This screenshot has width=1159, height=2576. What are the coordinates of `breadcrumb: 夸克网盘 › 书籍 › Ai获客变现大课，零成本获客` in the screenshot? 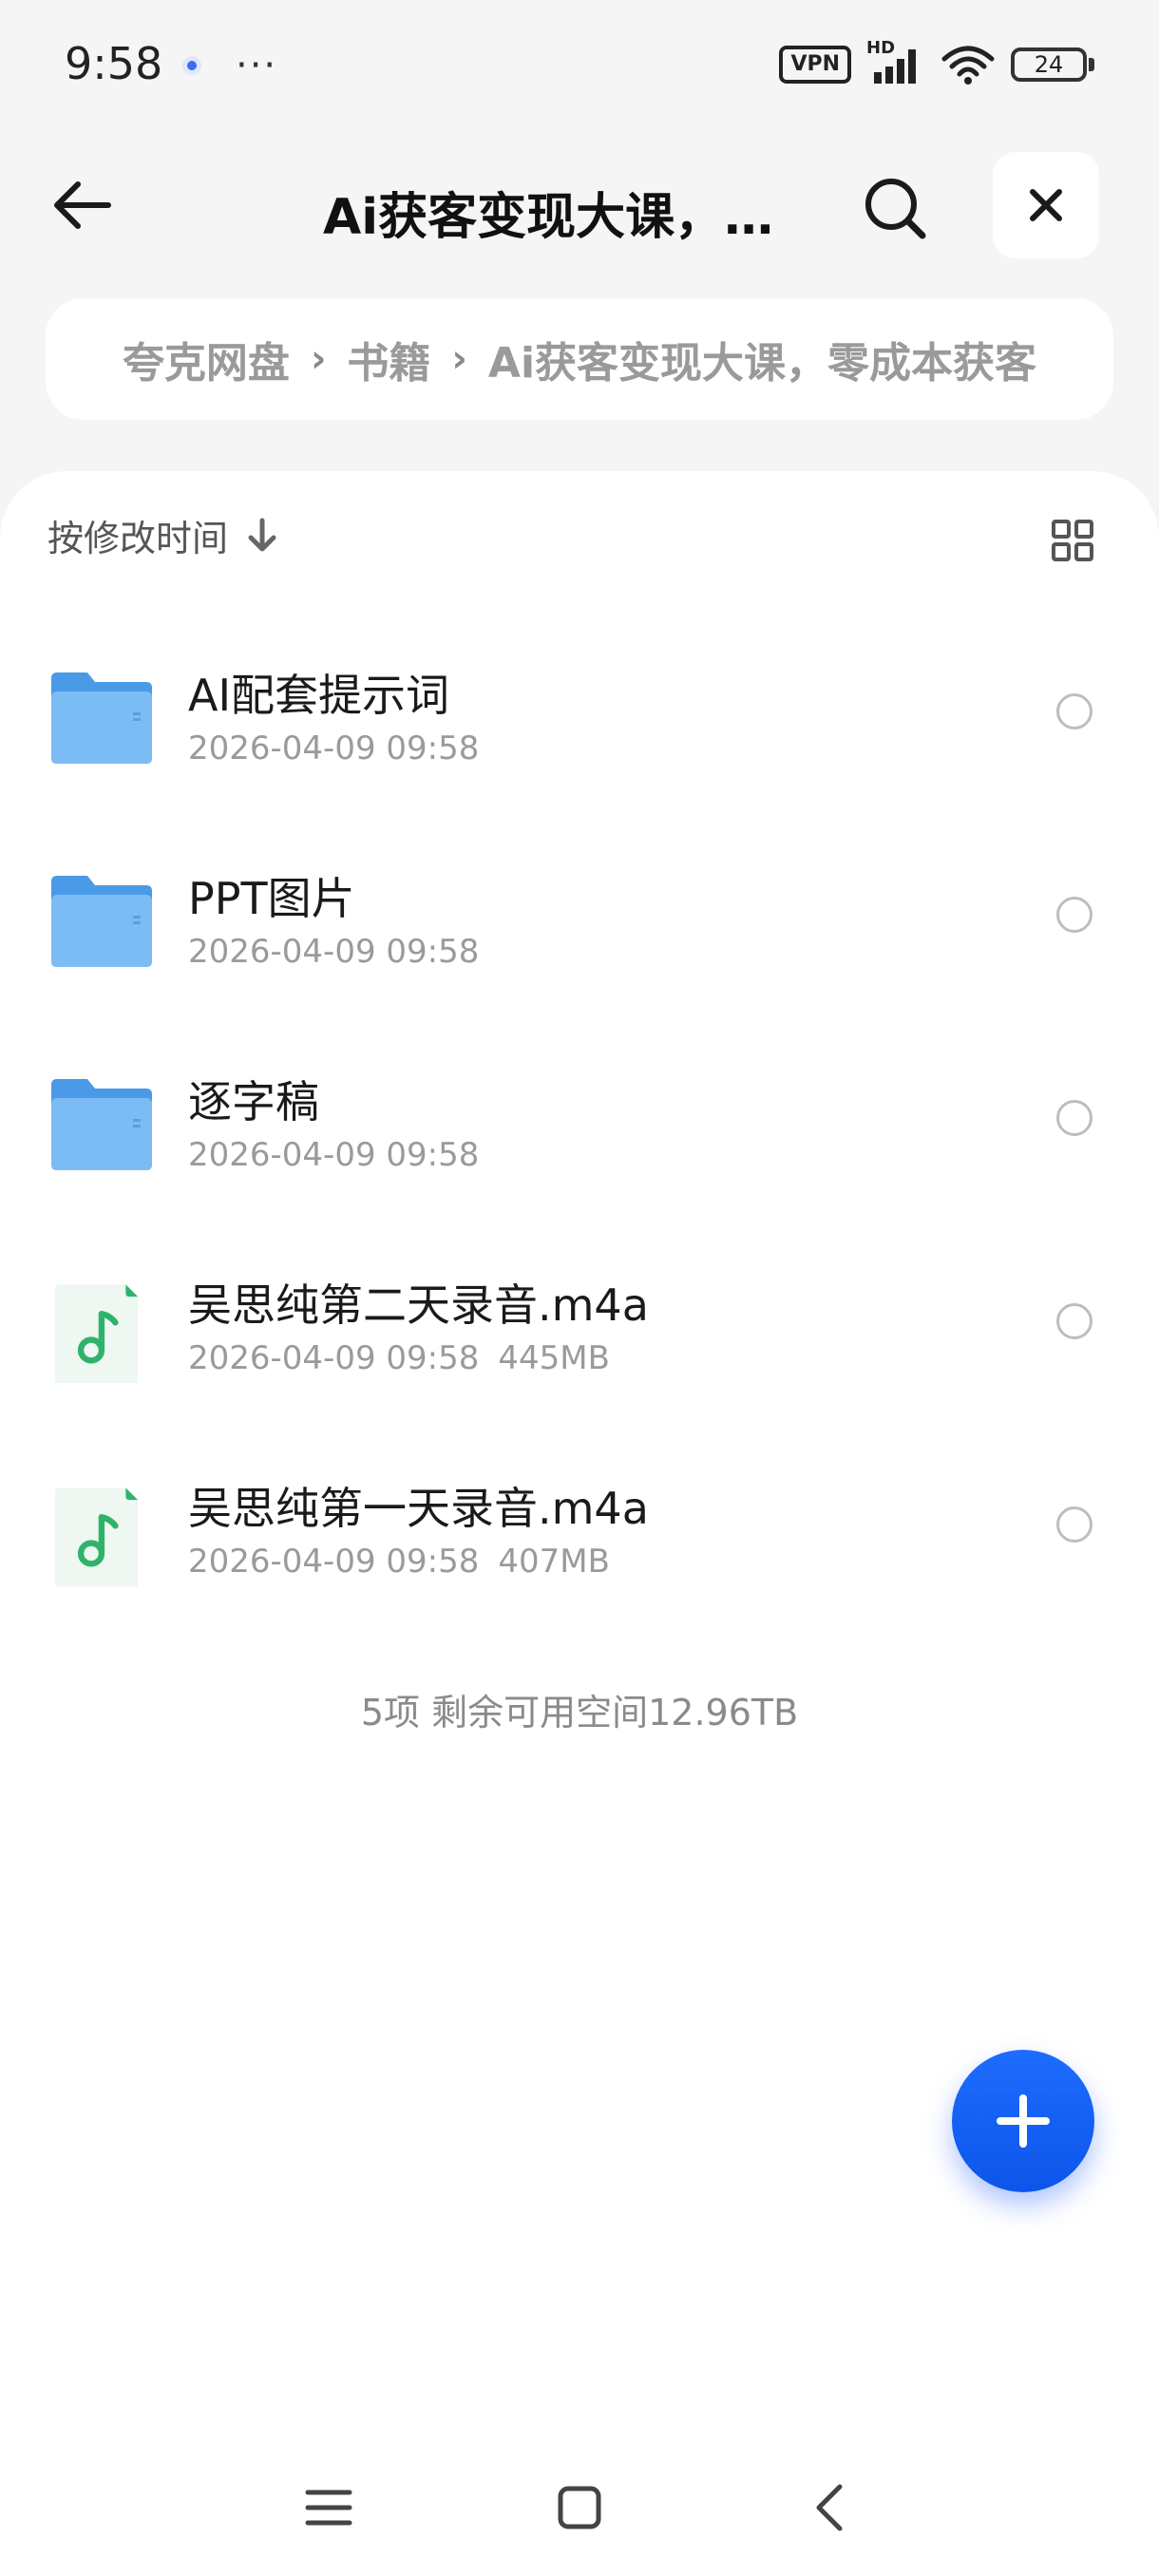 It's located at (579, 359).